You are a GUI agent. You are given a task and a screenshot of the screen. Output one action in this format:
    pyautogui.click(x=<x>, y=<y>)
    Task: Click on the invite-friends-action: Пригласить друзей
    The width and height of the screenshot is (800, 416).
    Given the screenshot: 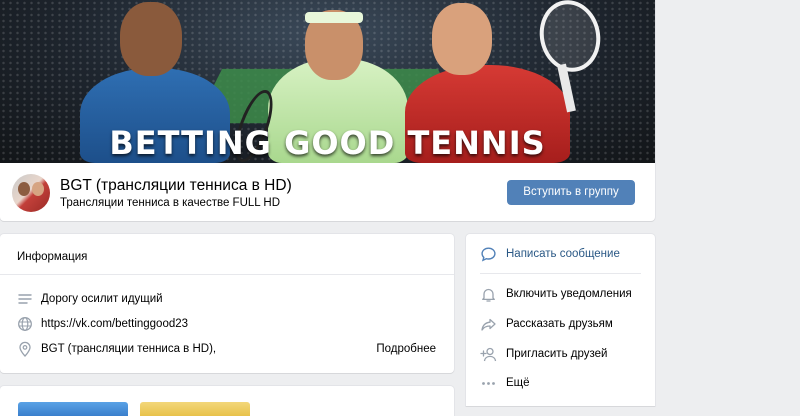 What is the action you would take?
    pyautogui.click(x=560, y=355)
    